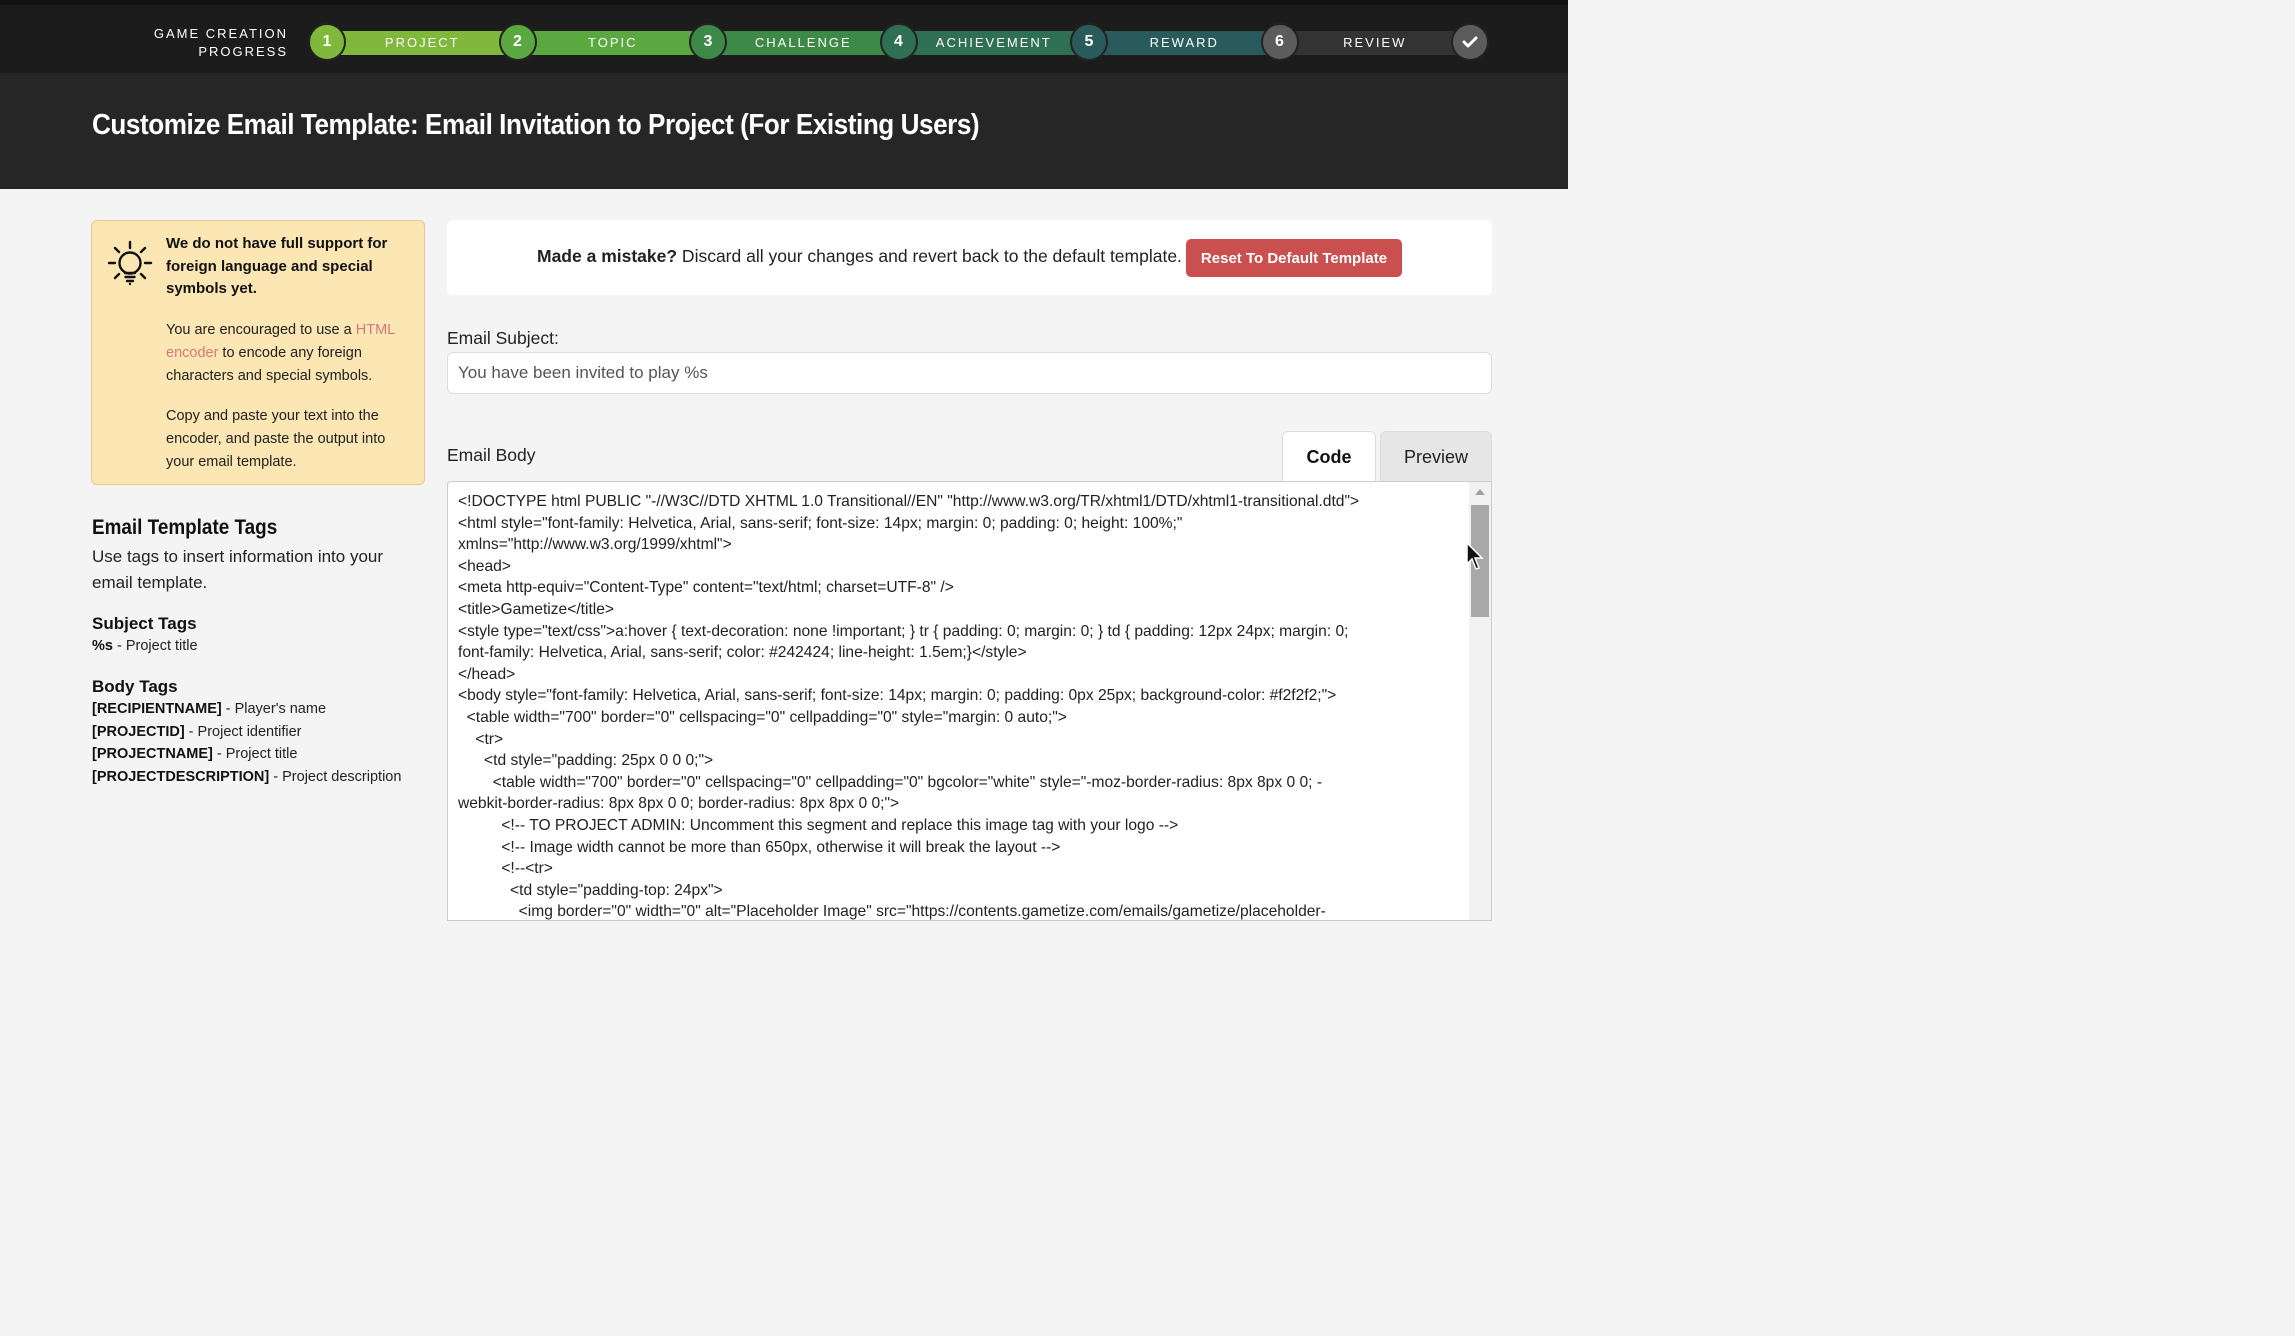 The width and height of the screenshot is (2295, 1336). Describe the element at coordinates (969, 373) in the screenshot. I see `email-subject-input` at that location.